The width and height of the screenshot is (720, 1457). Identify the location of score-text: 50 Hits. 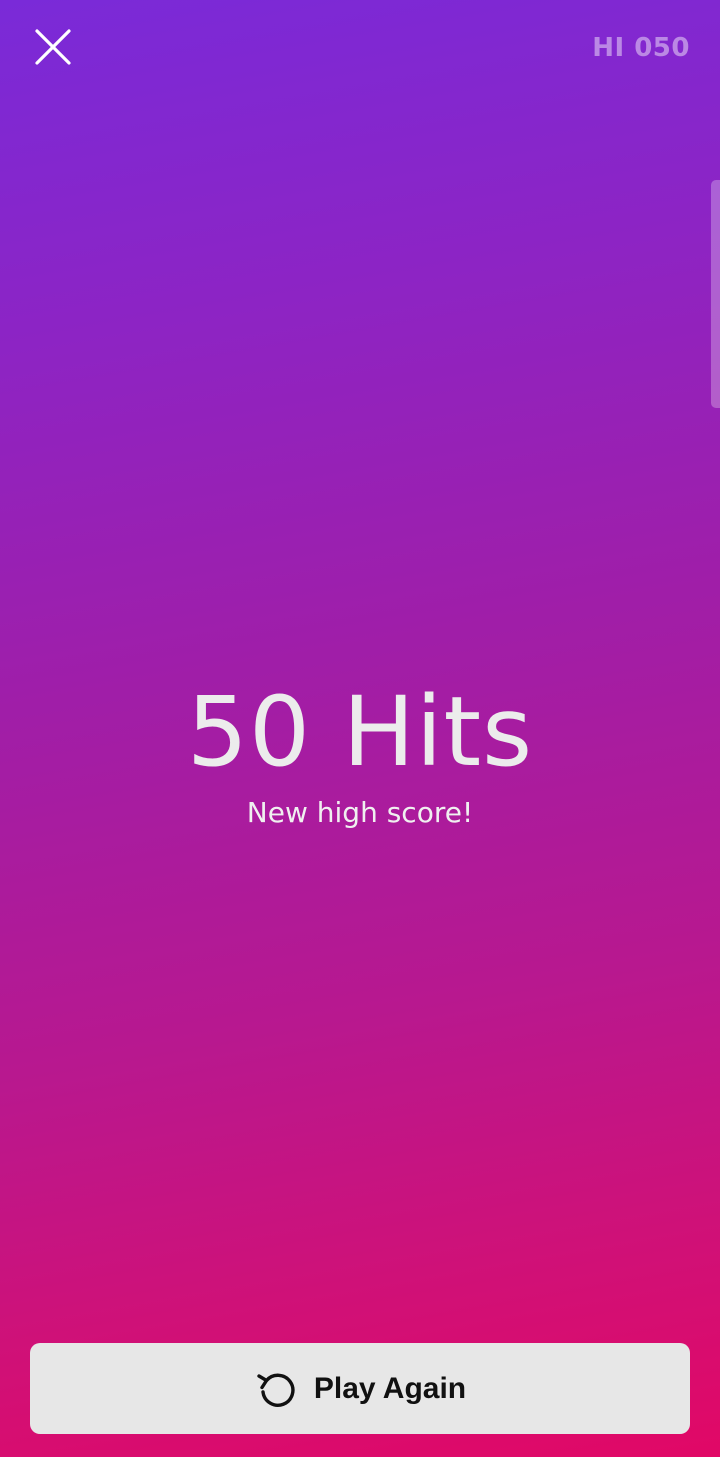
(360, 732).